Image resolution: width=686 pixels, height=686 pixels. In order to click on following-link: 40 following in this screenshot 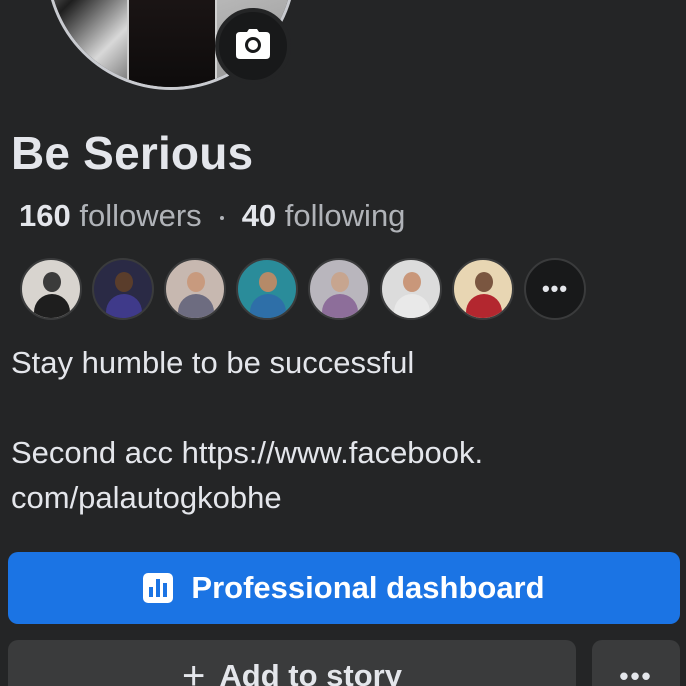, I will do `click(324, 215)`.